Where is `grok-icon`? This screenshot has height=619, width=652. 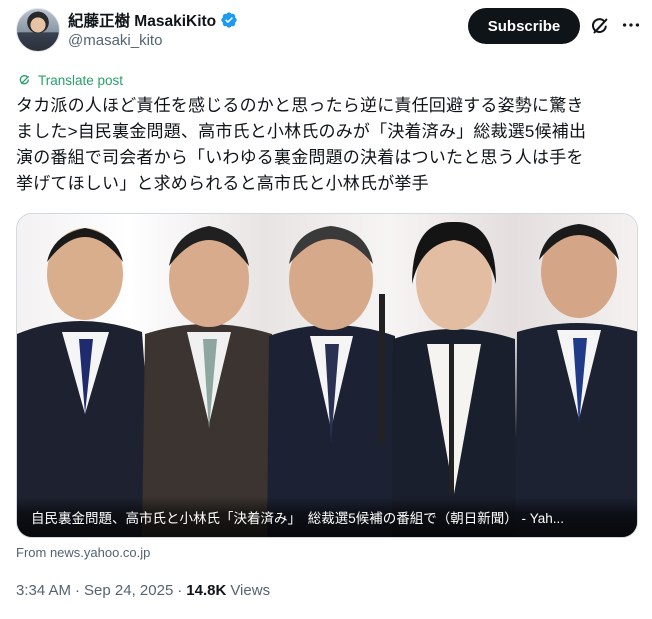 grok-icon is located at coordinates (600, 26).